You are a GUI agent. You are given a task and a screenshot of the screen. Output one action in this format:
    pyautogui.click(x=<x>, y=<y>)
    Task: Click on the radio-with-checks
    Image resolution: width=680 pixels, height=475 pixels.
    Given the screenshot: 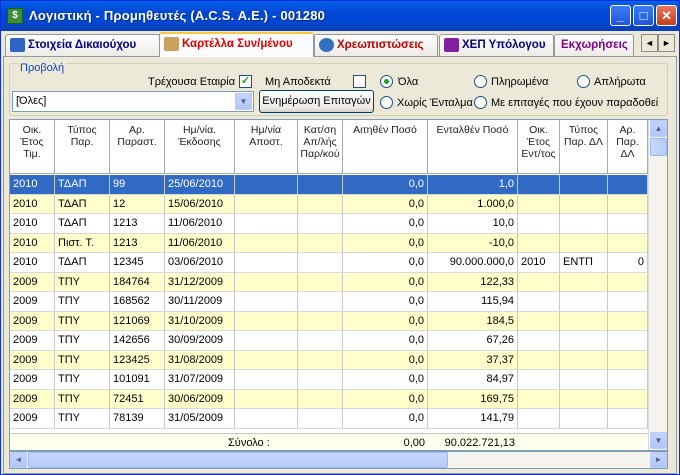 What is the action you would take?
    pyautogui.click(x=480, y=102)
    